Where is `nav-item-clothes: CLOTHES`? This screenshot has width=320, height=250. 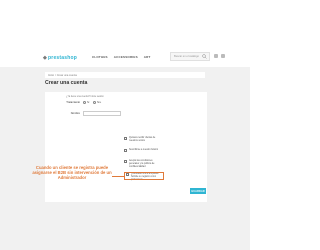
nav-item-clothes: CLOTHES is located at coordinates (100, 57).